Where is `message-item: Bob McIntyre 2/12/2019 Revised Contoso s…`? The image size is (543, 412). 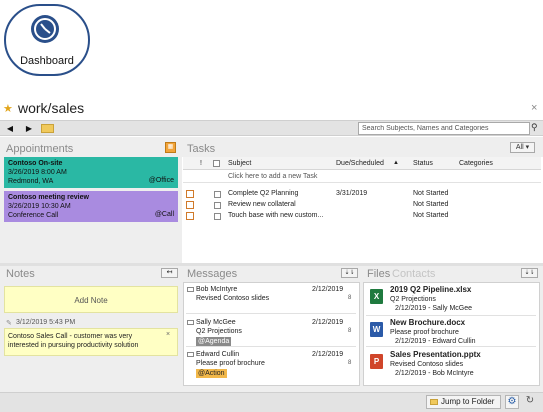
message-item: Bob McIntyre 2/12/2019 Revised Contoso s… is located at coordinates (271, 299).